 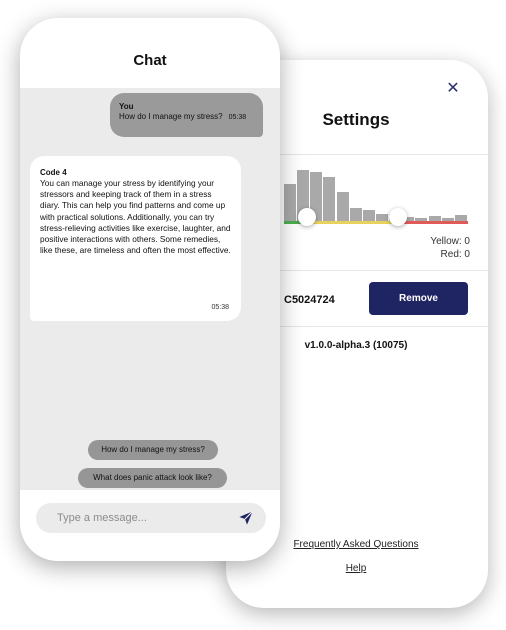 I want to click on message-sender: Code 4, so click(x=53, y=172).